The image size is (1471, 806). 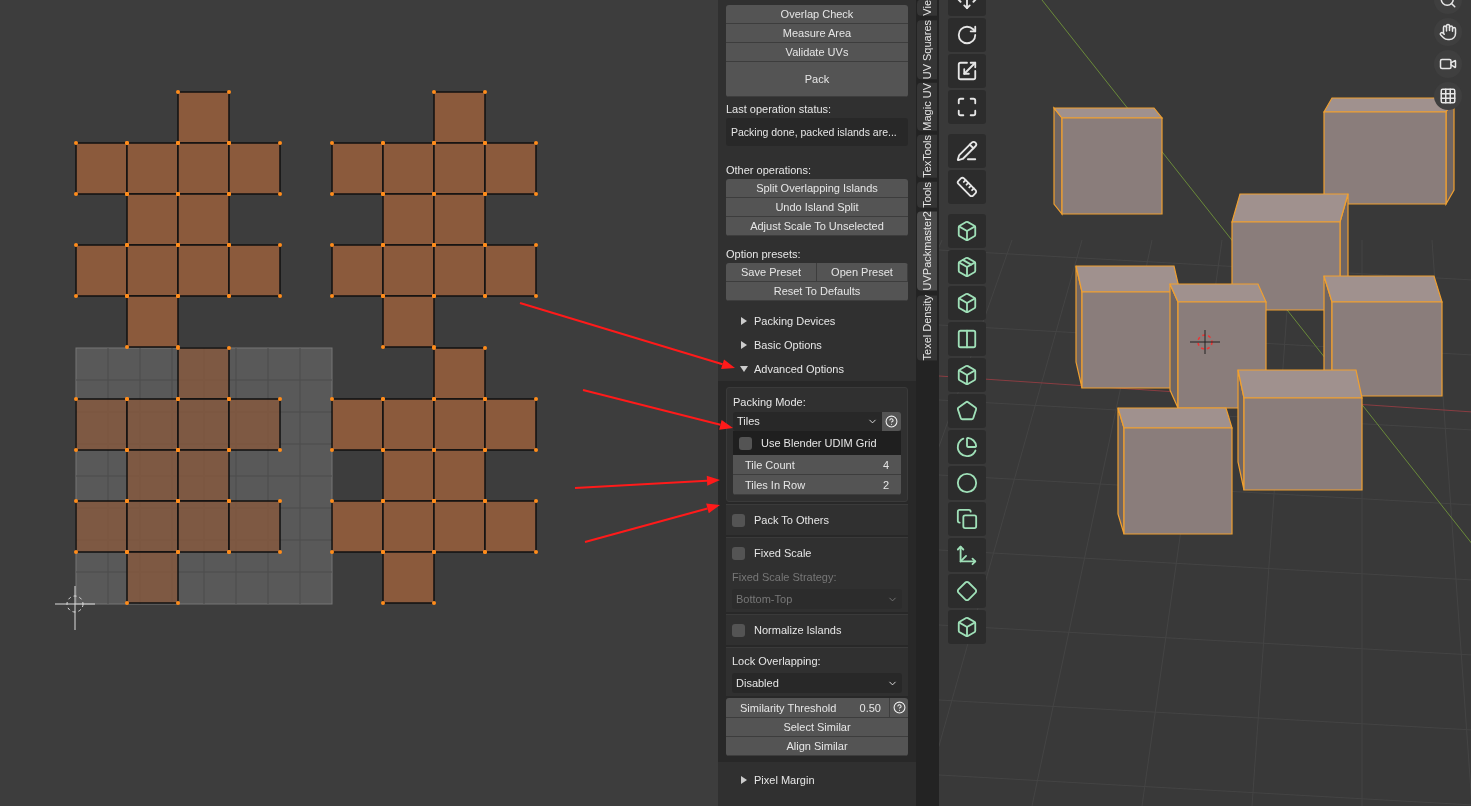 I want to click on section-label: Last operation status:, so click(x=779, y=109).